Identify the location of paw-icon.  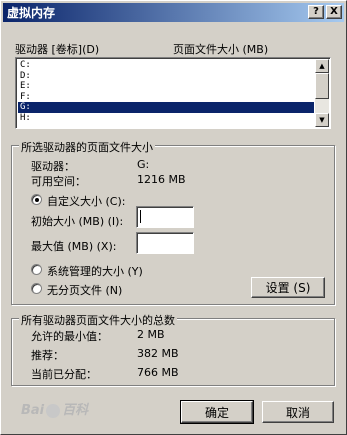
(53, 410).